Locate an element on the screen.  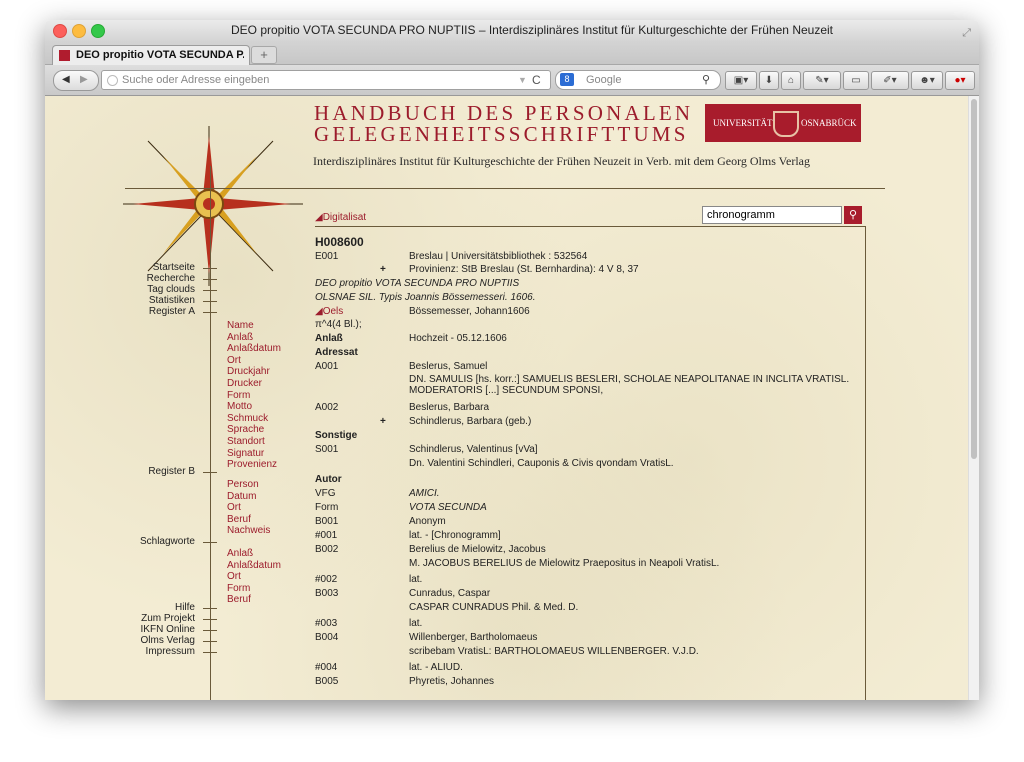
footer-nav-item: Olms Verlag is located at coordinates (155, 640).